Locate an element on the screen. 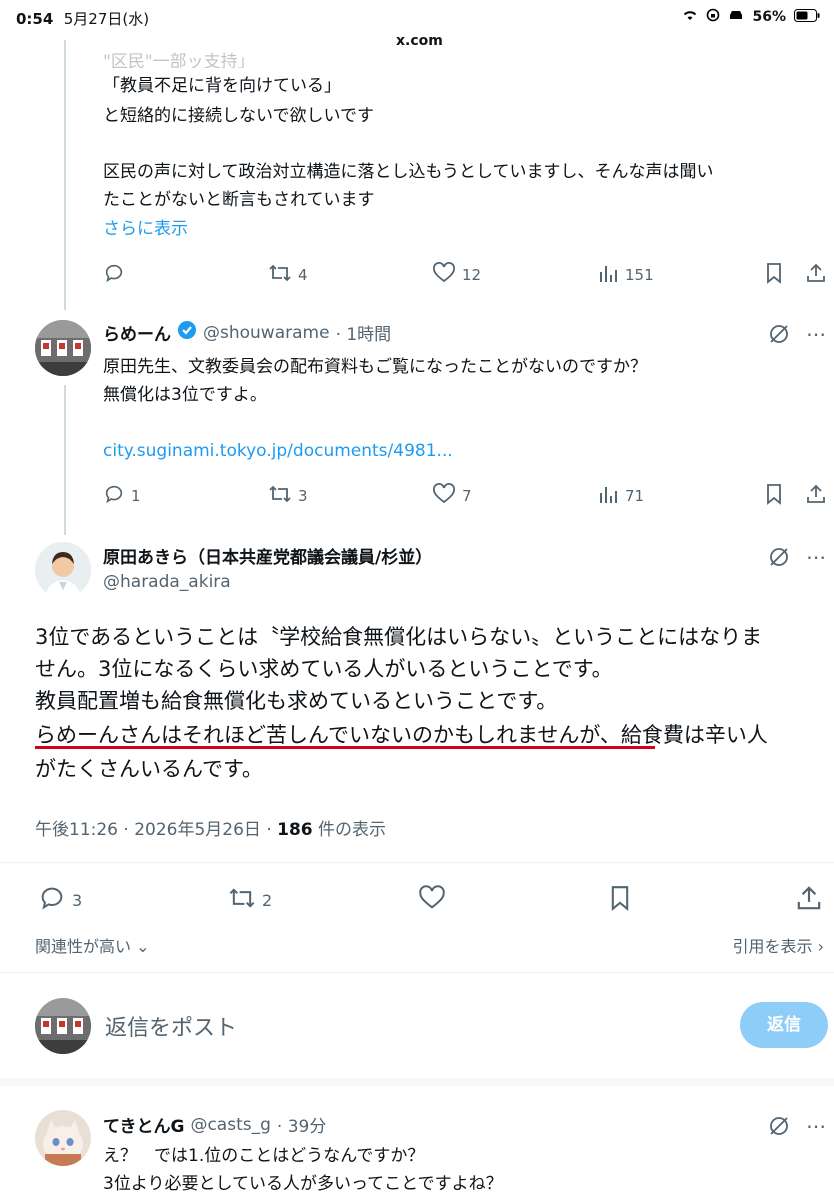 Image resolution: width=834 pixels, height=1200 pixels. author-name: 原田あきら（日本共産党都議会議員/杉並） is located at coordinates (267, 555).